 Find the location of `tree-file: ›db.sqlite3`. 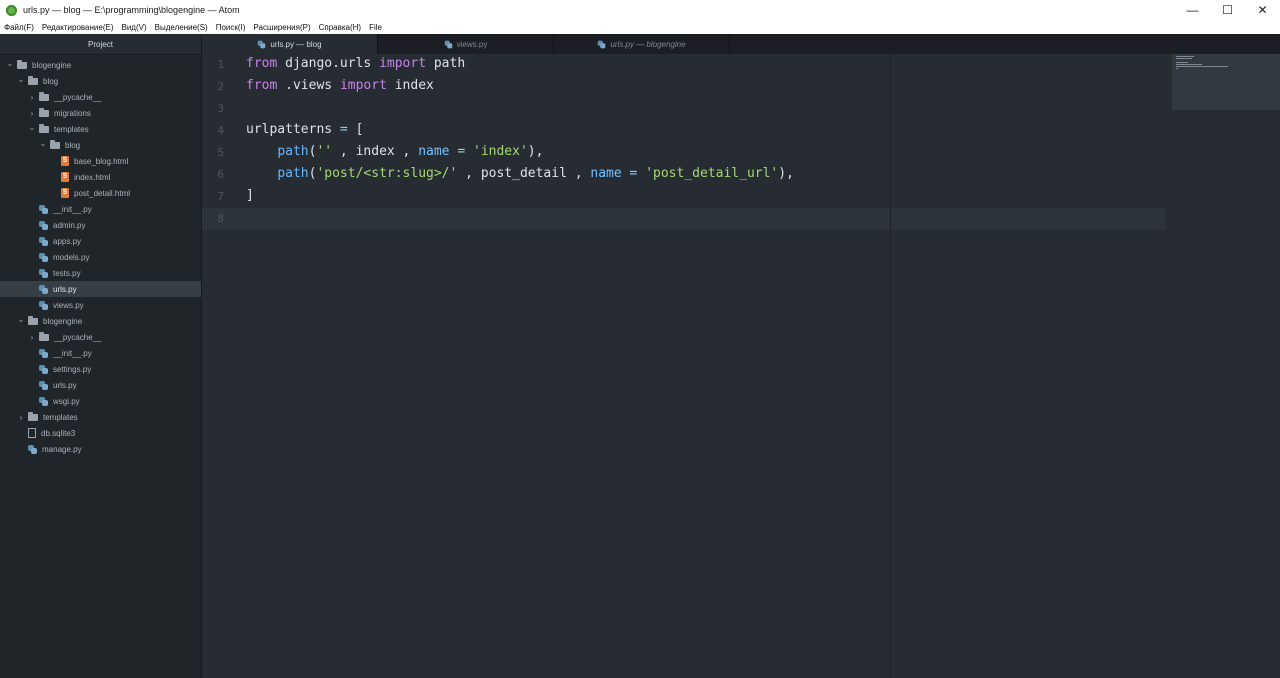

tree-file: ›db.sqlite3 is located at coordinates (100, 433).